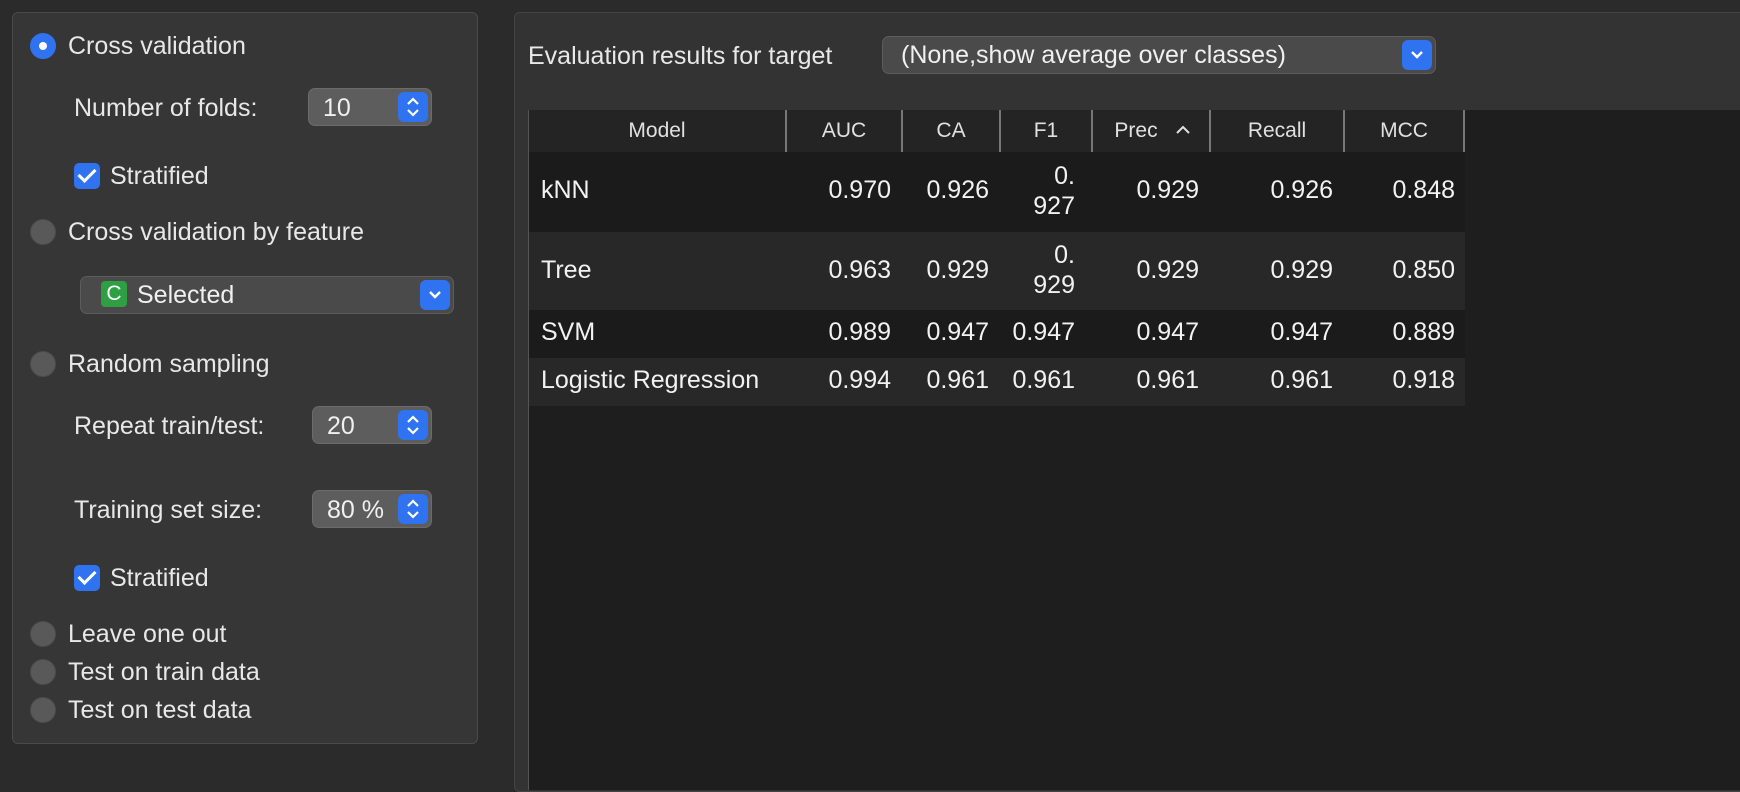 The height and width of the screenshot is (792, 1740). I want to click on feature-select-value: Selected, so click(186, 295).